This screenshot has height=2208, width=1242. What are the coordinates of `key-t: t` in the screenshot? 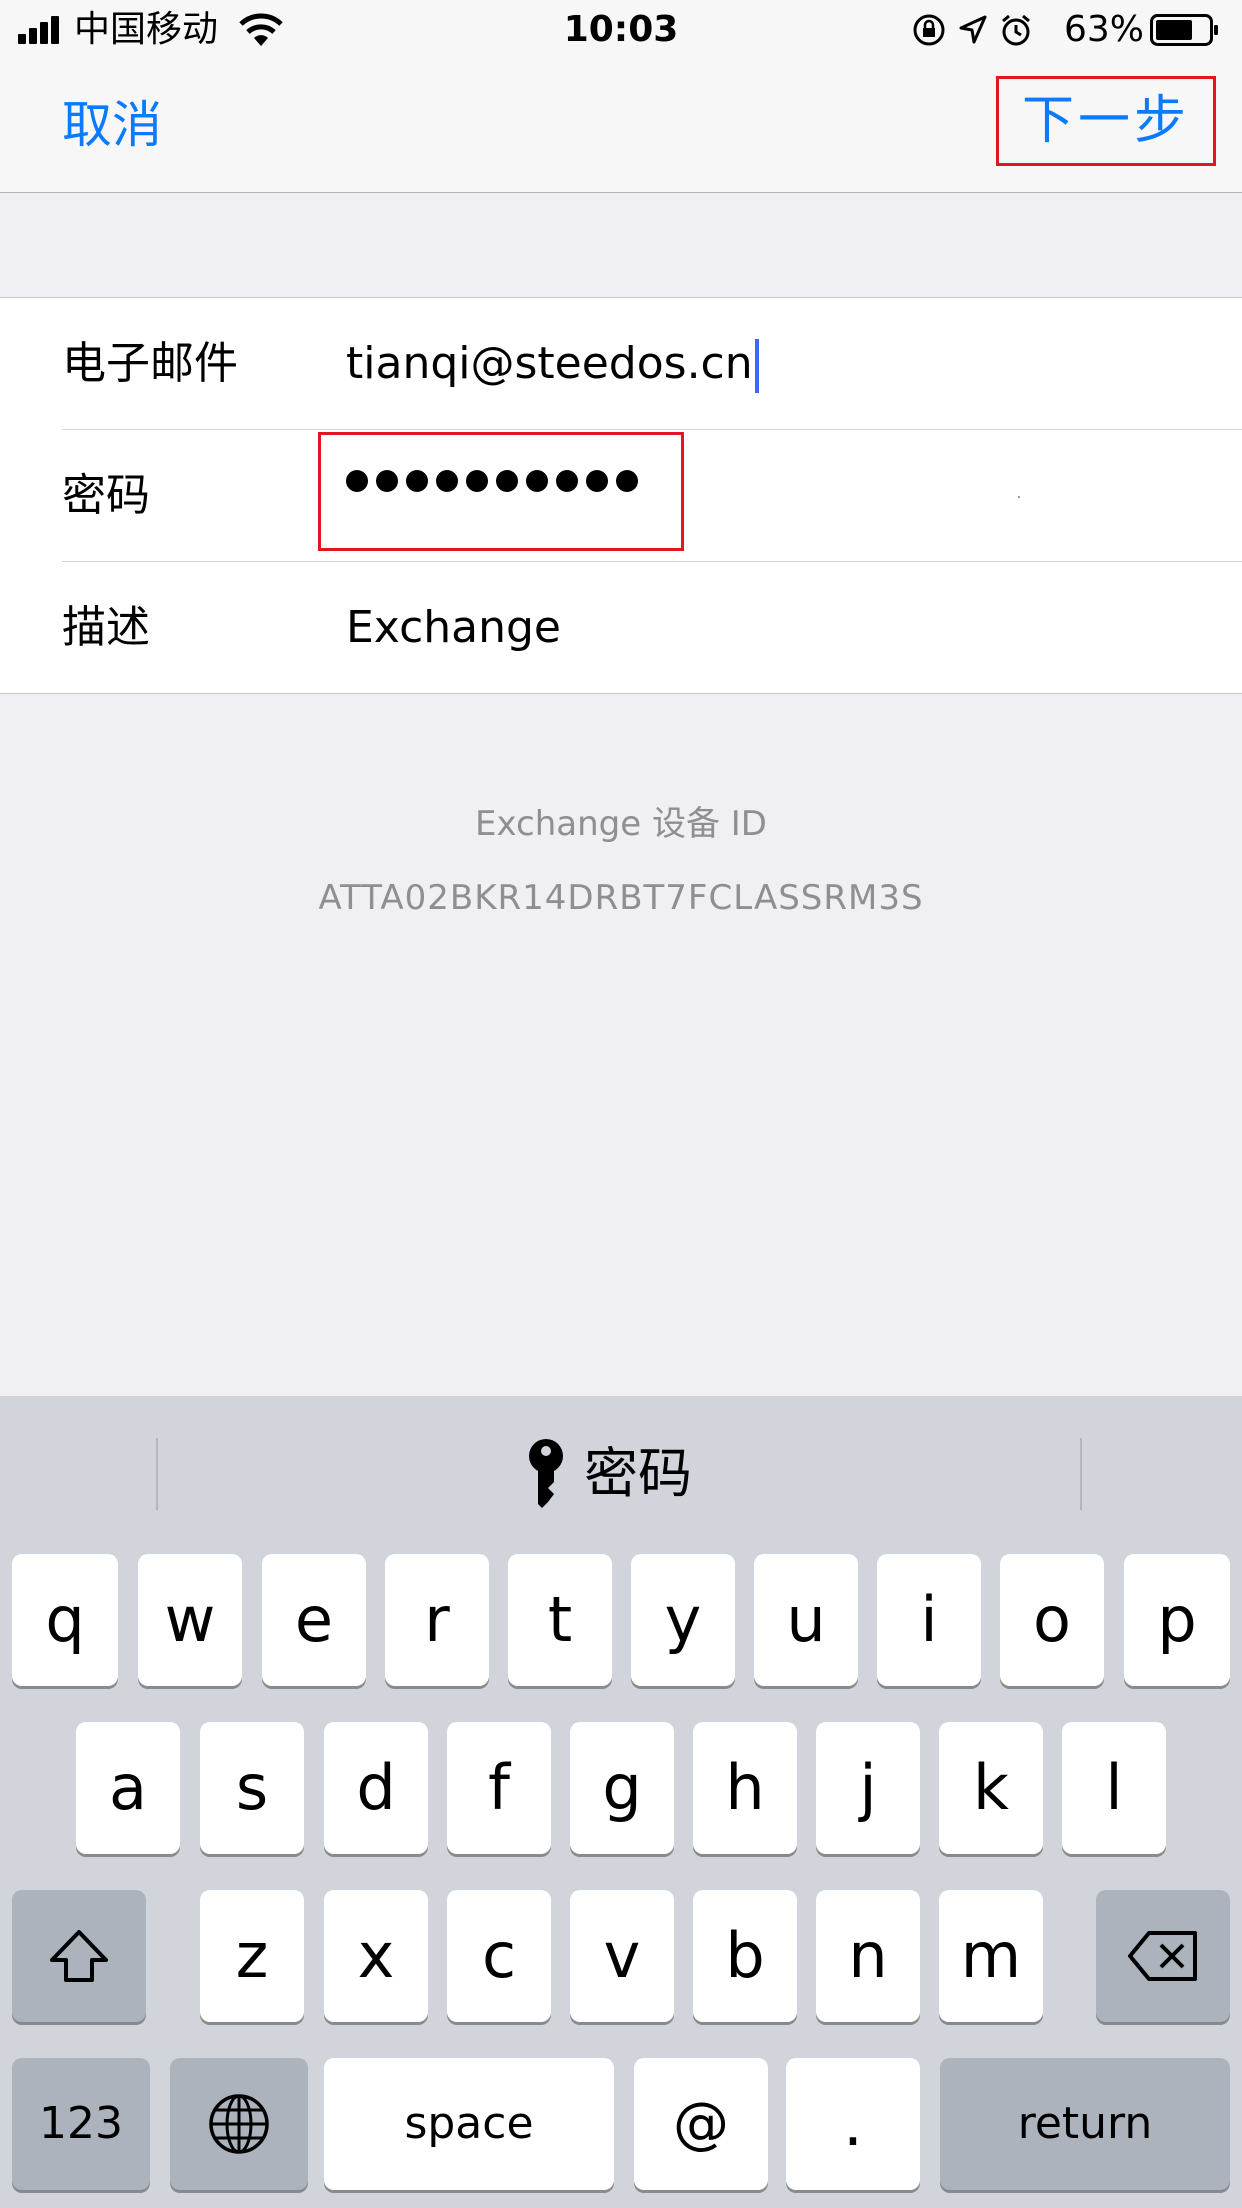 It's located at (560, 1620).